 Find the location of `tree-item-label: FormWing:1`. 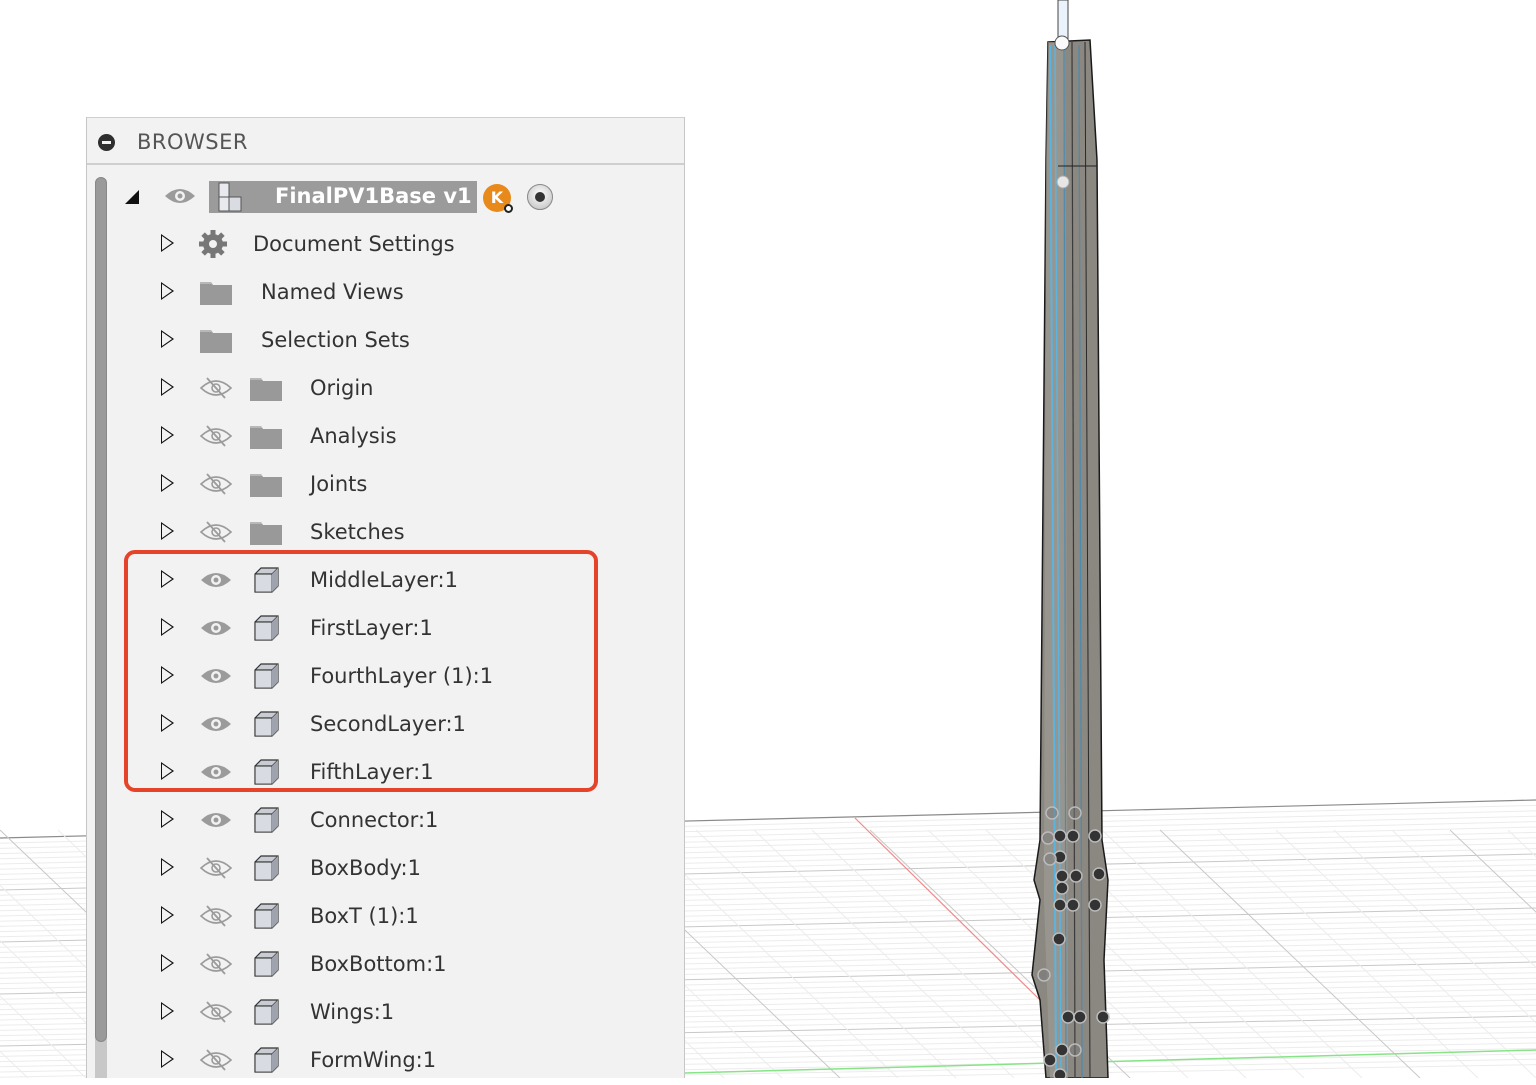

tree-item-label: FormWing:1 is located at coordinates (373, 1060).